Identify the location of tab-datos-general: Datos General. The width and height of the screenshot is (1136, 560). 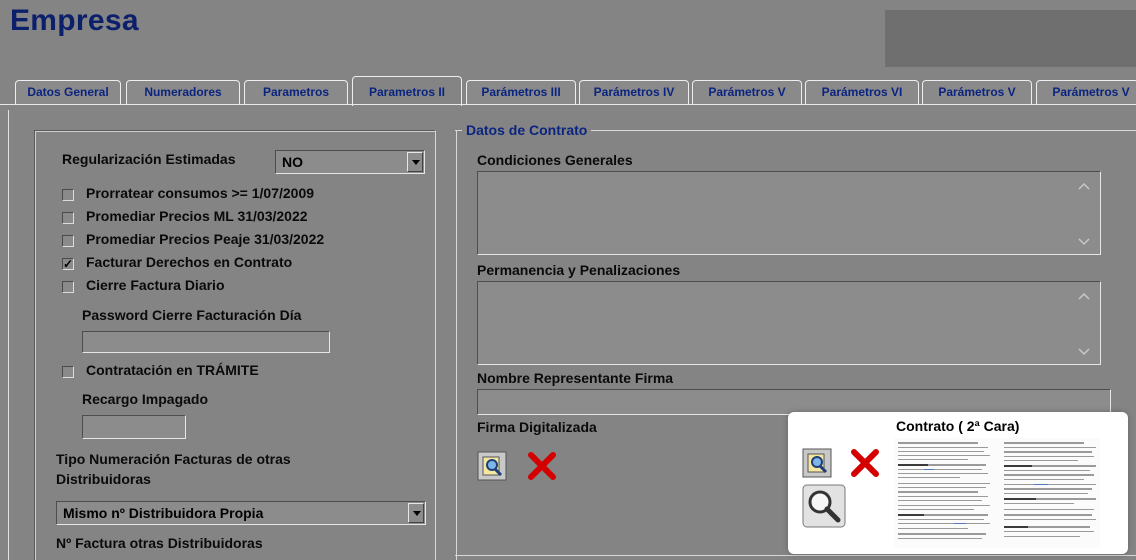
(68, 92).